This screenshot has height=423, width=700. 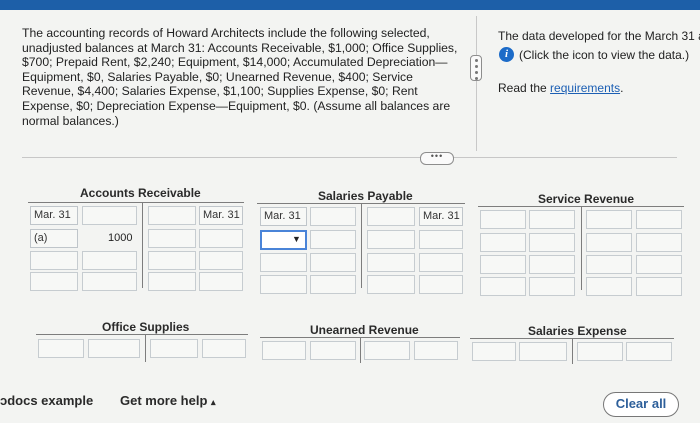 What do you see at coordinates (283, 240) in the screenshot?
I see `date-dropdown: ▼` at bounding box center [283, 240].